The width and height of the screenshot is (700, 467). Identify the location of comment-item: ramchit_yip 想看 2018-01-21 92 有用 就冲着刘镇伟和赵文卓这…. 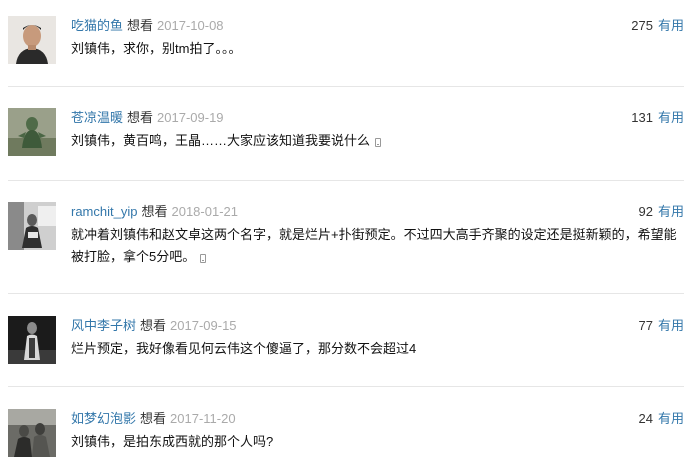
(346, 237).